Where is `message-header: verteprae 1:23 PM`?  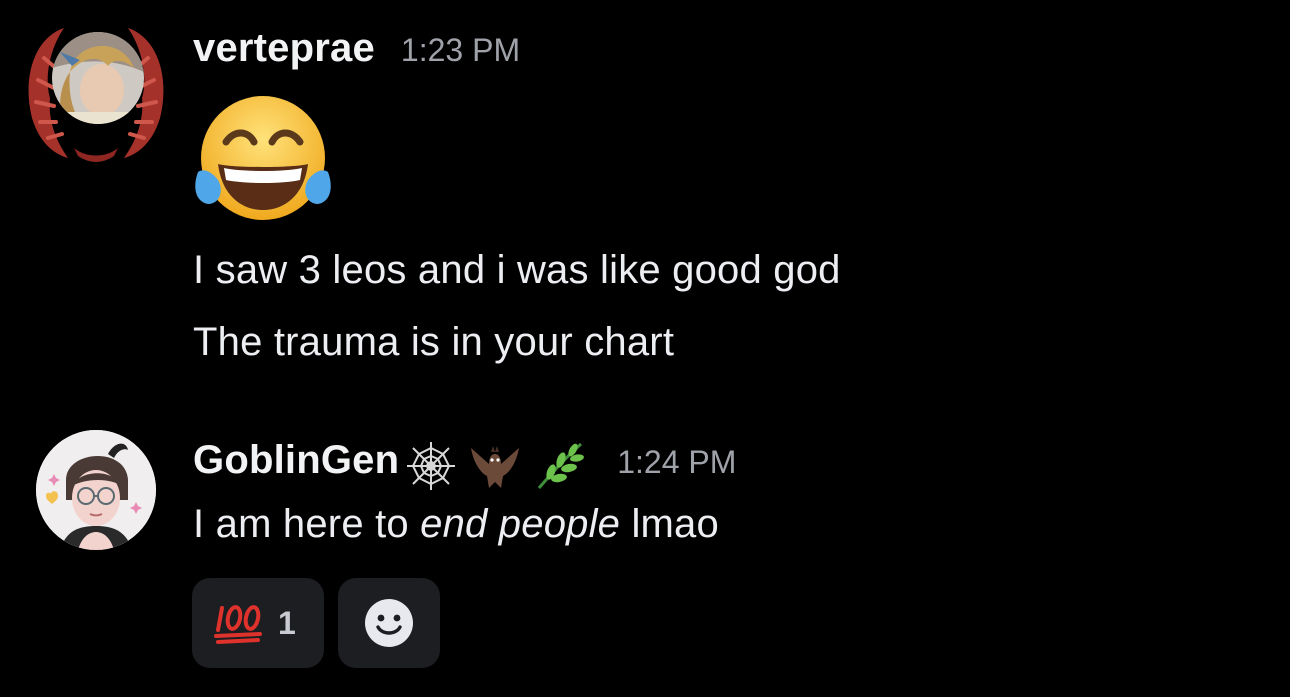
message-header: verteprae 1:23 PM is located at coordinates (356, 48).